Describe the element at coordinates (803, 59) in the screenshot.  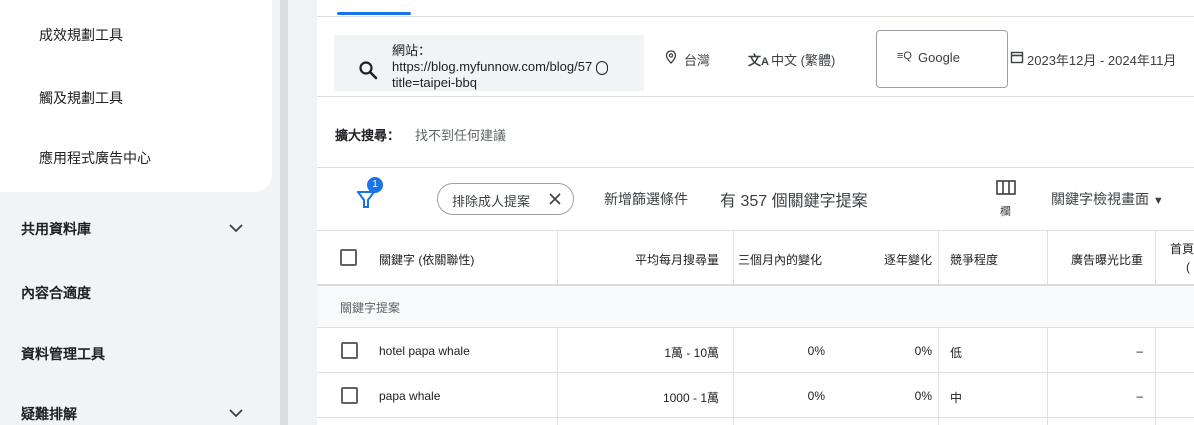
I see `language-filter: 中文 (繁體)` at that location.